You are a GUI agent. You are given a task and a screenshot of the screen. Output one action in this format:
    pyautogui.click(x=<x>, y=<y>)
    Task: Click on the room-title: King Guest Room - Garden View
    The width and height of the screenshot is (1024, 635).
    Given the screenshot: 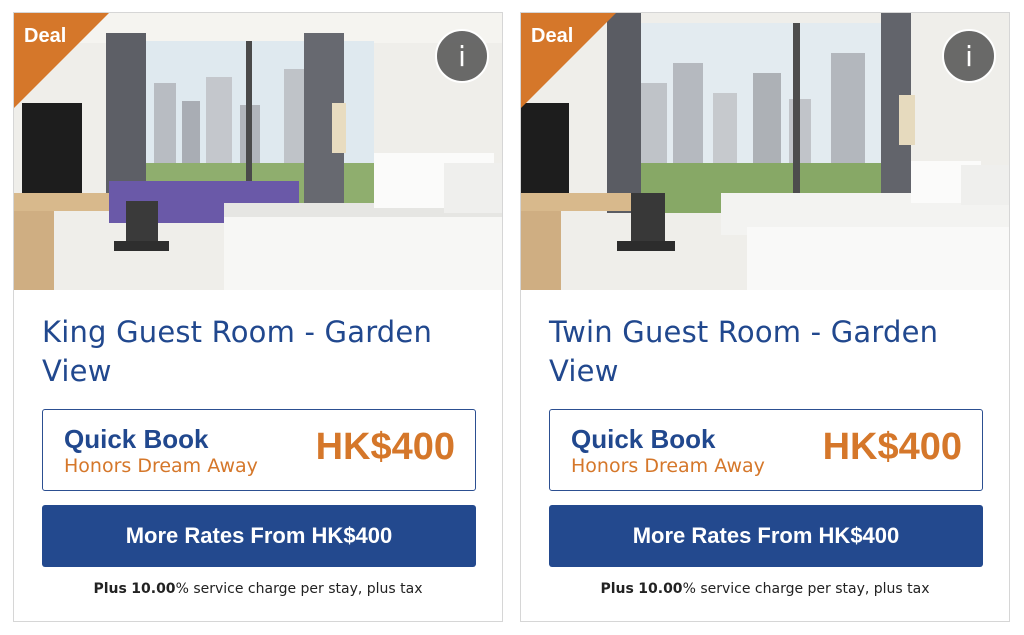 What is the action you would take?
    pyautogui.click(x=262, y=352)
    